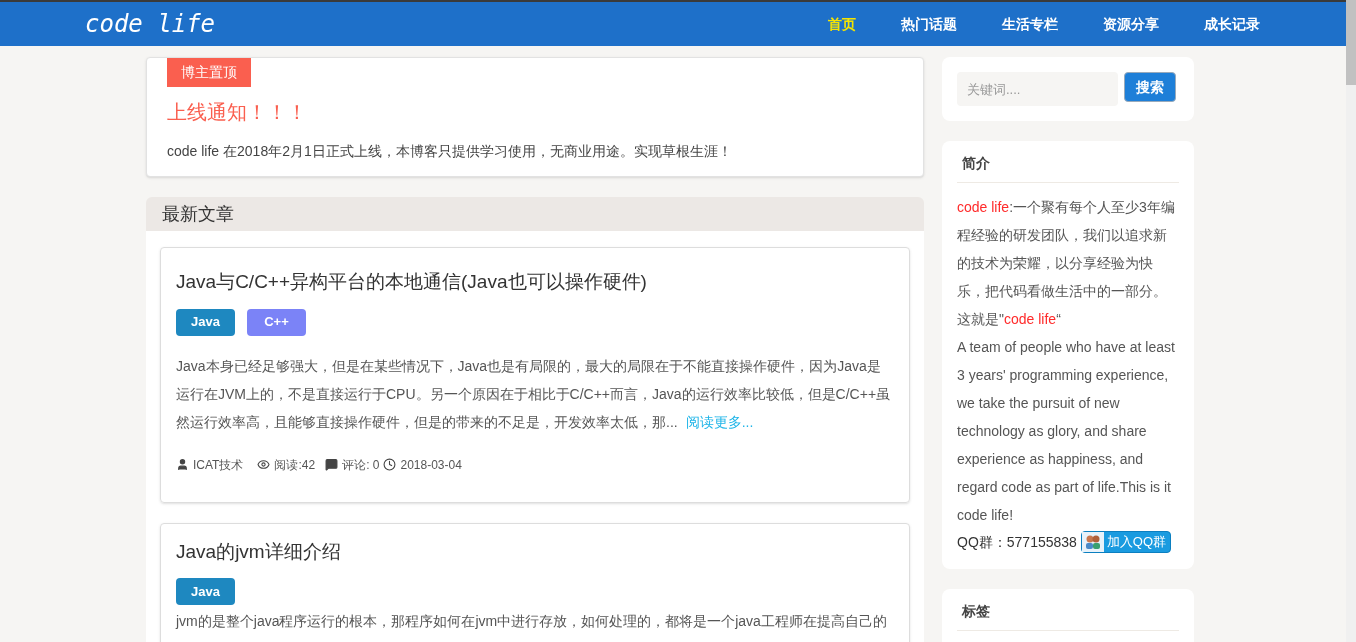 The width and height of the screenshot is (1356, 642). What do you see at coordinates (295, 465) in the screenshot?
I see `view-count: 阅读:42` at bounding box center [295, 465].